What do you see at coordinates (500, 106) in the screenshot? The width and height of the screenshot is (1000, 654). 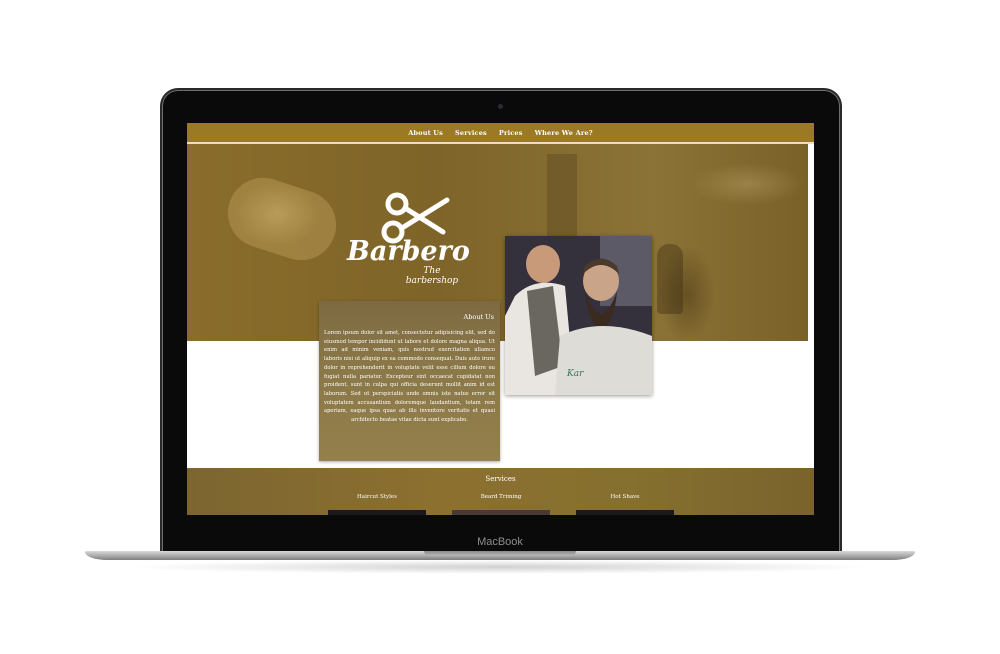 I see `camera-icon` at bounding box center [500, 106].